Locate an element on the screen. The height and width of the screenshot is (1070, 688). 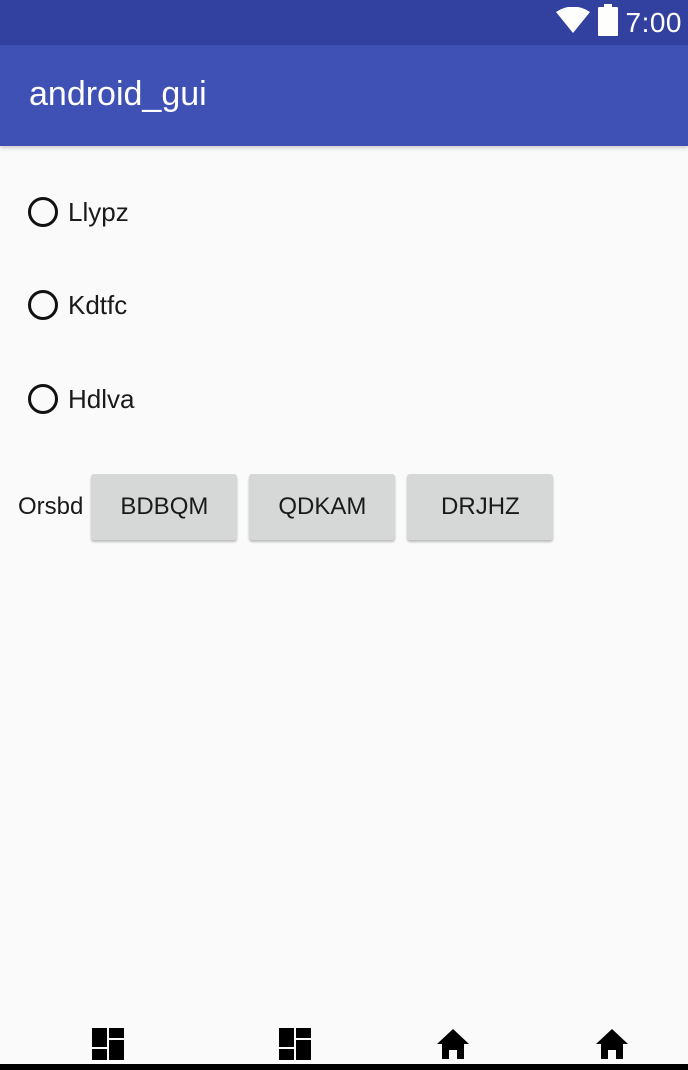
bottom-divider is located at coordinates (344, 1067).